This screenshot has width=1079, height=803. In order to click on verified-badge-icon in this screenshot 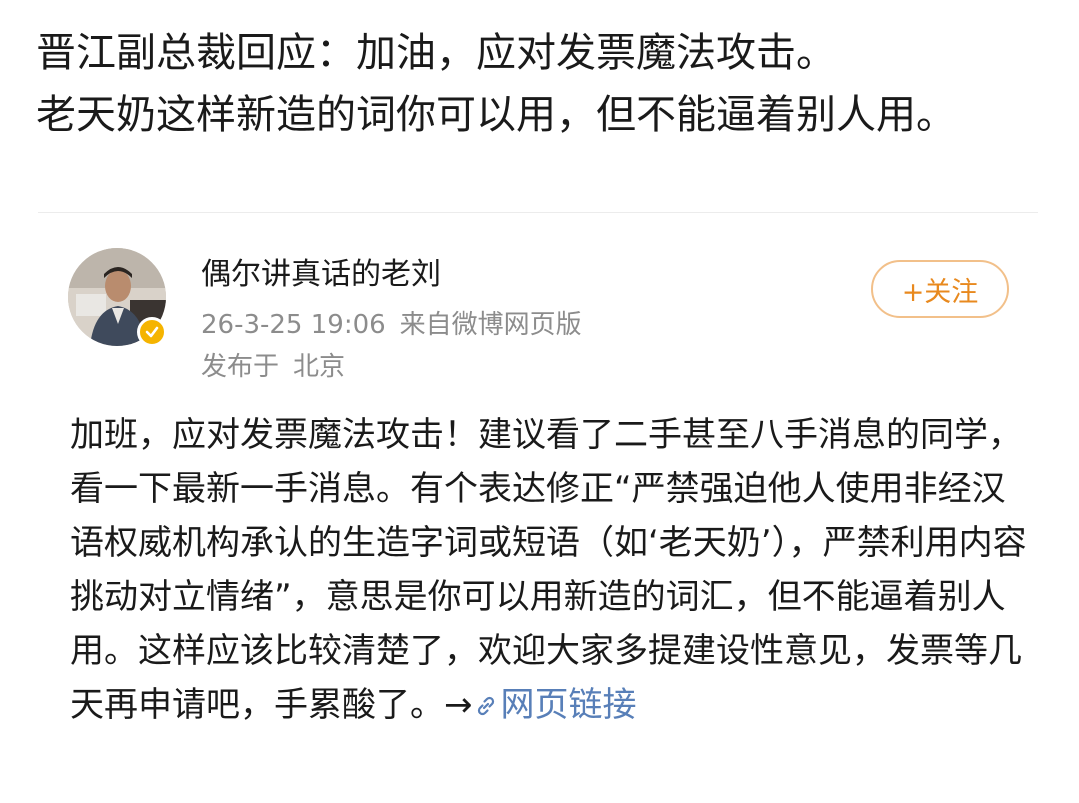, I will do `click(152, 332)`.